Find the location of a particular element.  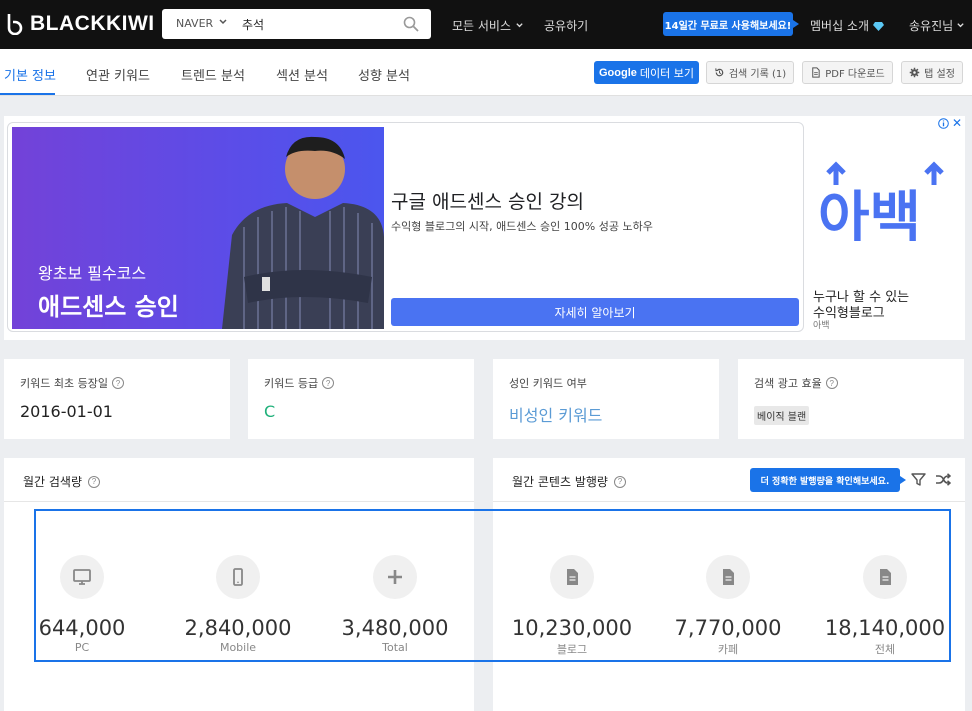

ad-learn-more-button: 자세히 알아보기 is located at coordinates (595, 312).